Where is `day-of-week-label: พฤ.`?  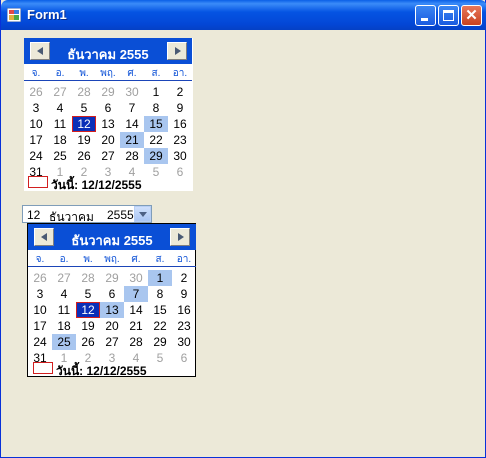
day-of-week-label: พฤ. is located at coordinates (108, 73).